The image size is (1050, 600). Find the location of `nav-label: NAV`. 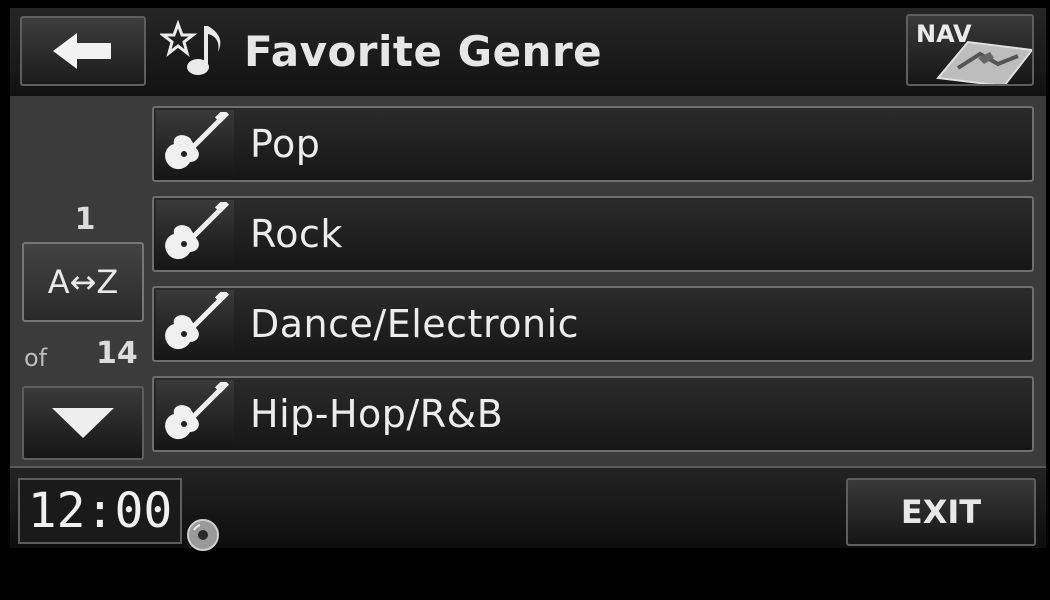

nav-label: NAV is located at coordinates (944, 34).